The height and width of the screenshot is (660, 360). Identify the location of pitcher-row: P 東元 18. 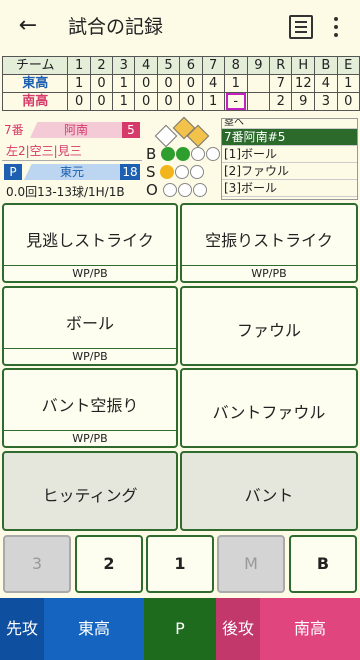
(72, 172).